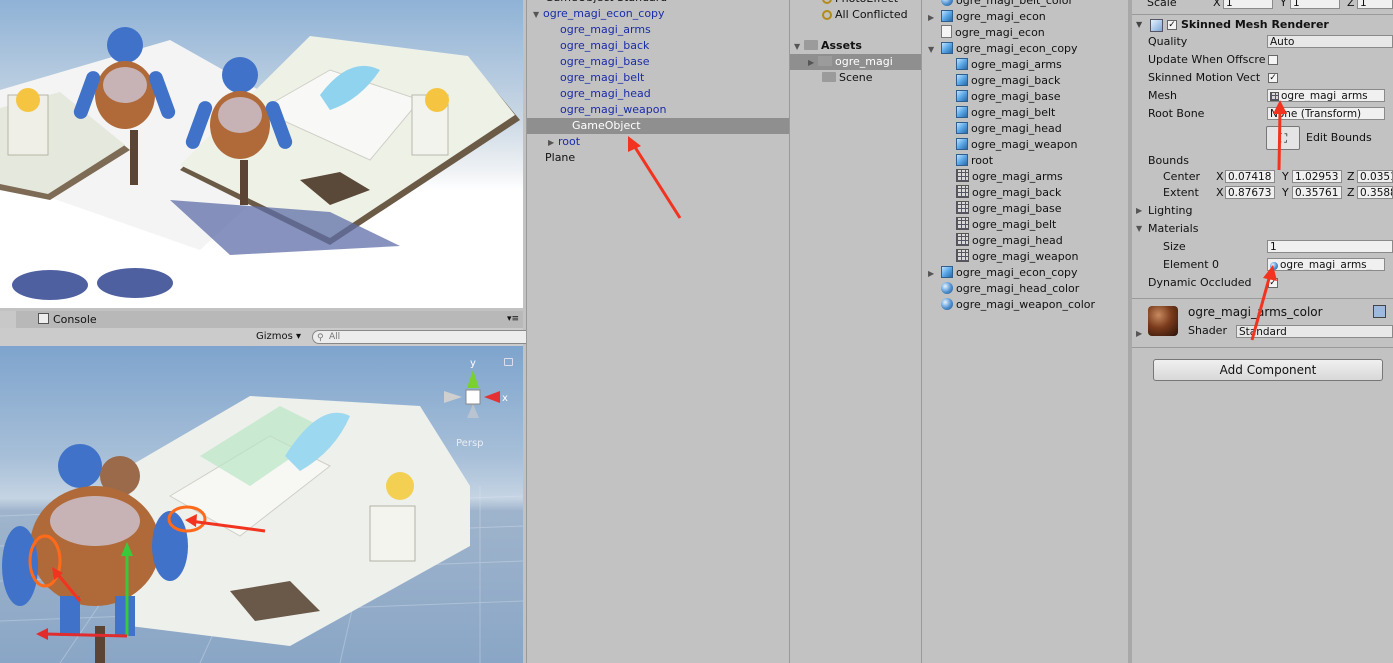 The width and height of the screenshot is (1393, 663). I want to click on update-offscreen-checkbox, so click(1273, 60).